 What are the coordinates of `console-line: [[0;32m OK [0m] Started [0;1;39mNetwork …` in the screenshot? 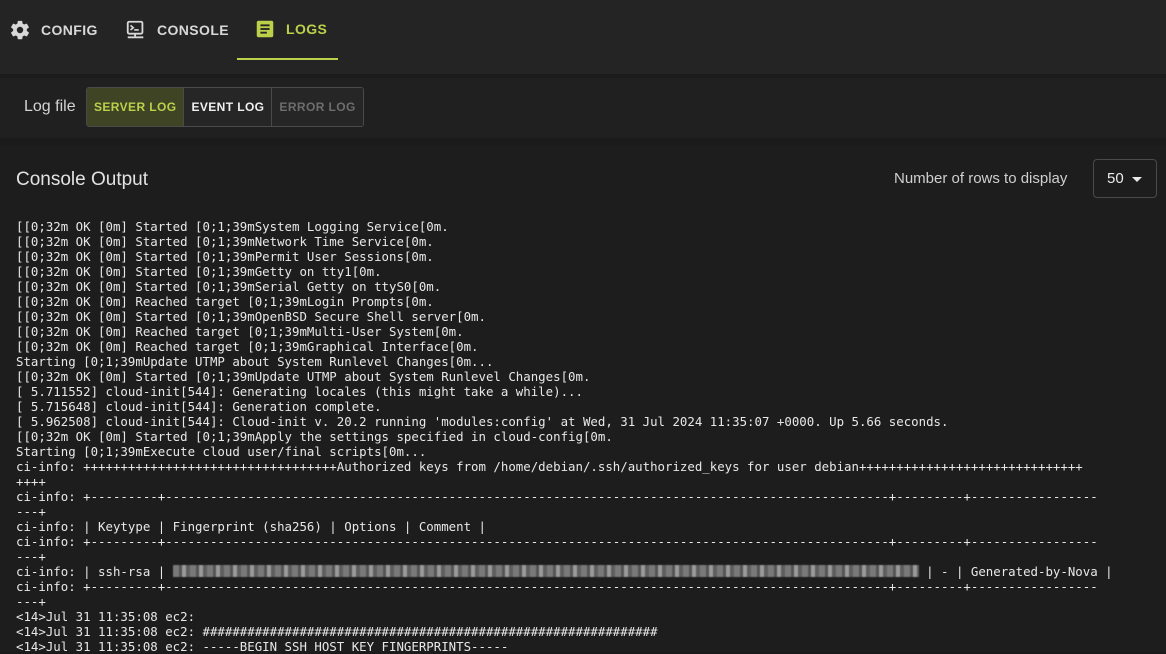 It's located at (225, 241).